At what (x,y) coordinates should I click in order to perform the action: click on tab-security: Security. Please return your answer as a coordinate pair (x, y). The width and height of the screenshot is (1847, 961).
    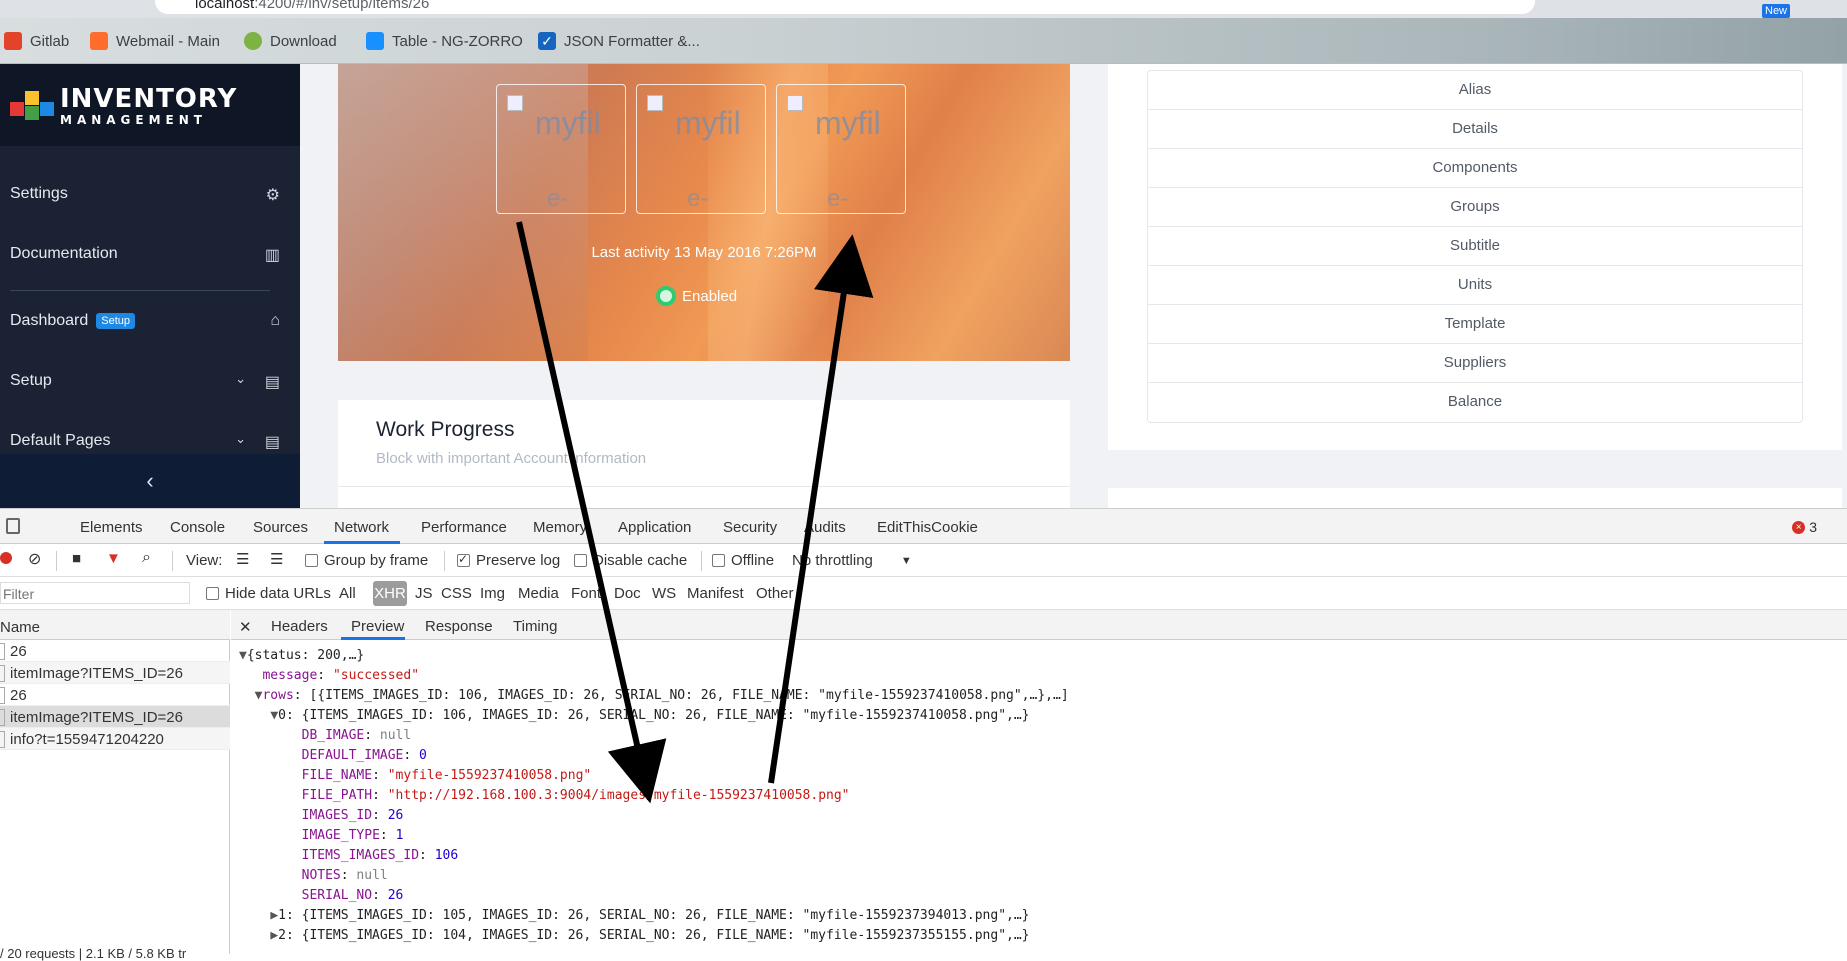
    Looking at the image, I should click on (750, 527).